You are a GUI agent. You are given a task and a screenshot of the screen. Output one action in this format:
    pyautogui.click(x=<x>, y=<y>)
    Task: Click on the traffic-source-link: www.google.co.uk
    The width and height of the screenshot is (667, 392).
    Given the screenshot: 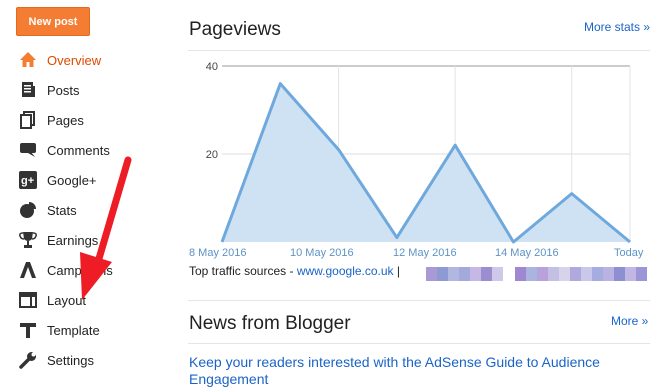 What is the action you would take?
    pyautogui.click(x=345, y=271)
    